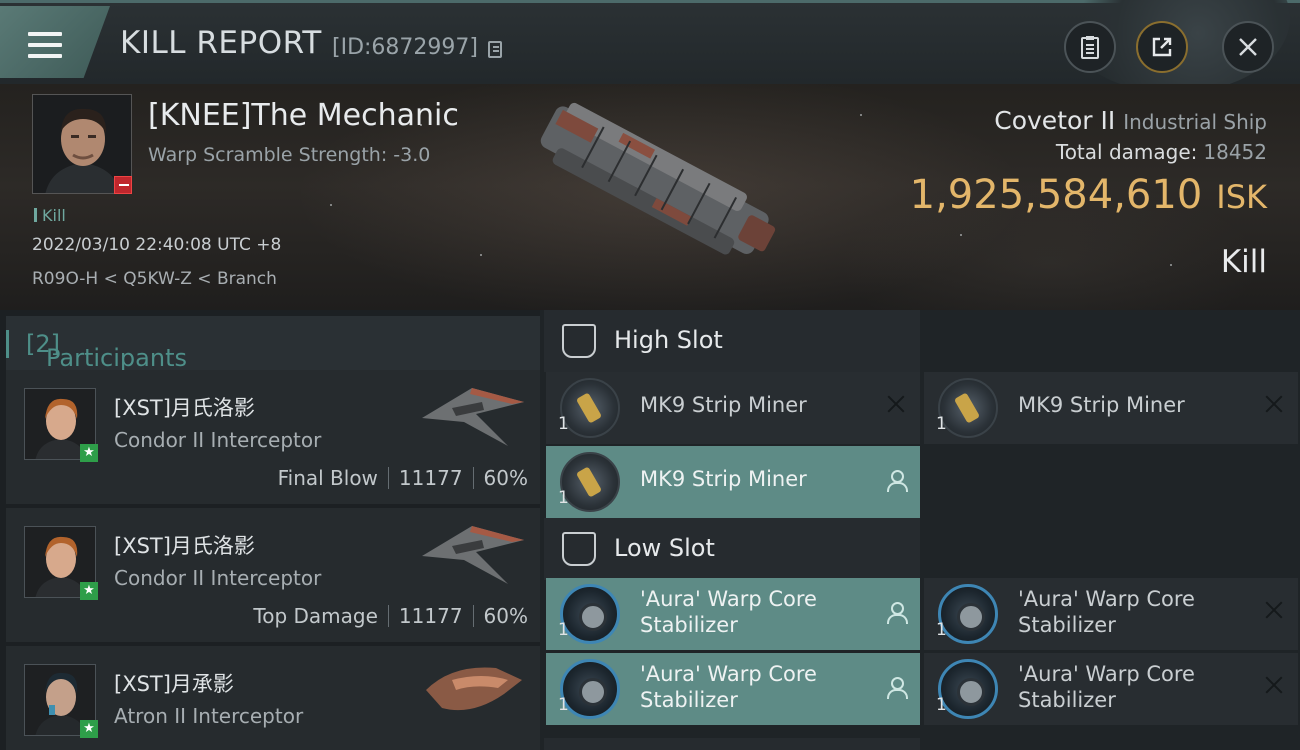 The image size is (1300, 750). I want to click on ship-name-text: Covetor II, so click(1055, 120).